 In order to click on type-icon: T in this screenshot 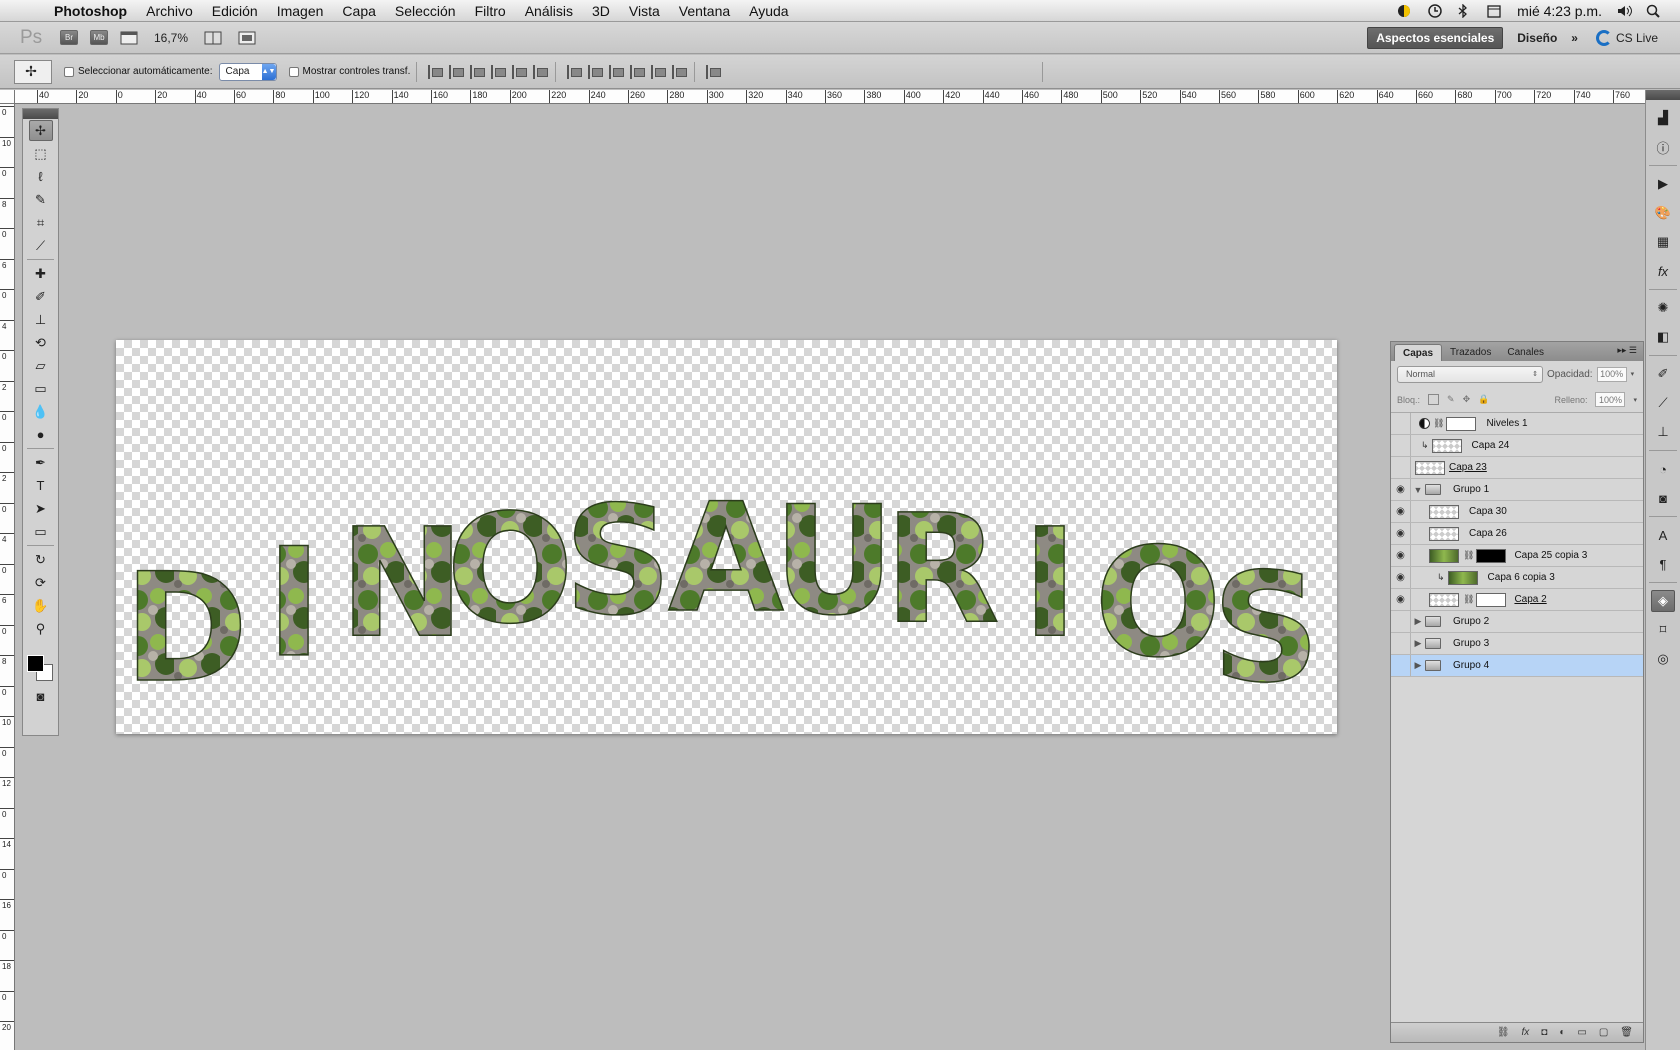, I will do `click(41, 485)`.